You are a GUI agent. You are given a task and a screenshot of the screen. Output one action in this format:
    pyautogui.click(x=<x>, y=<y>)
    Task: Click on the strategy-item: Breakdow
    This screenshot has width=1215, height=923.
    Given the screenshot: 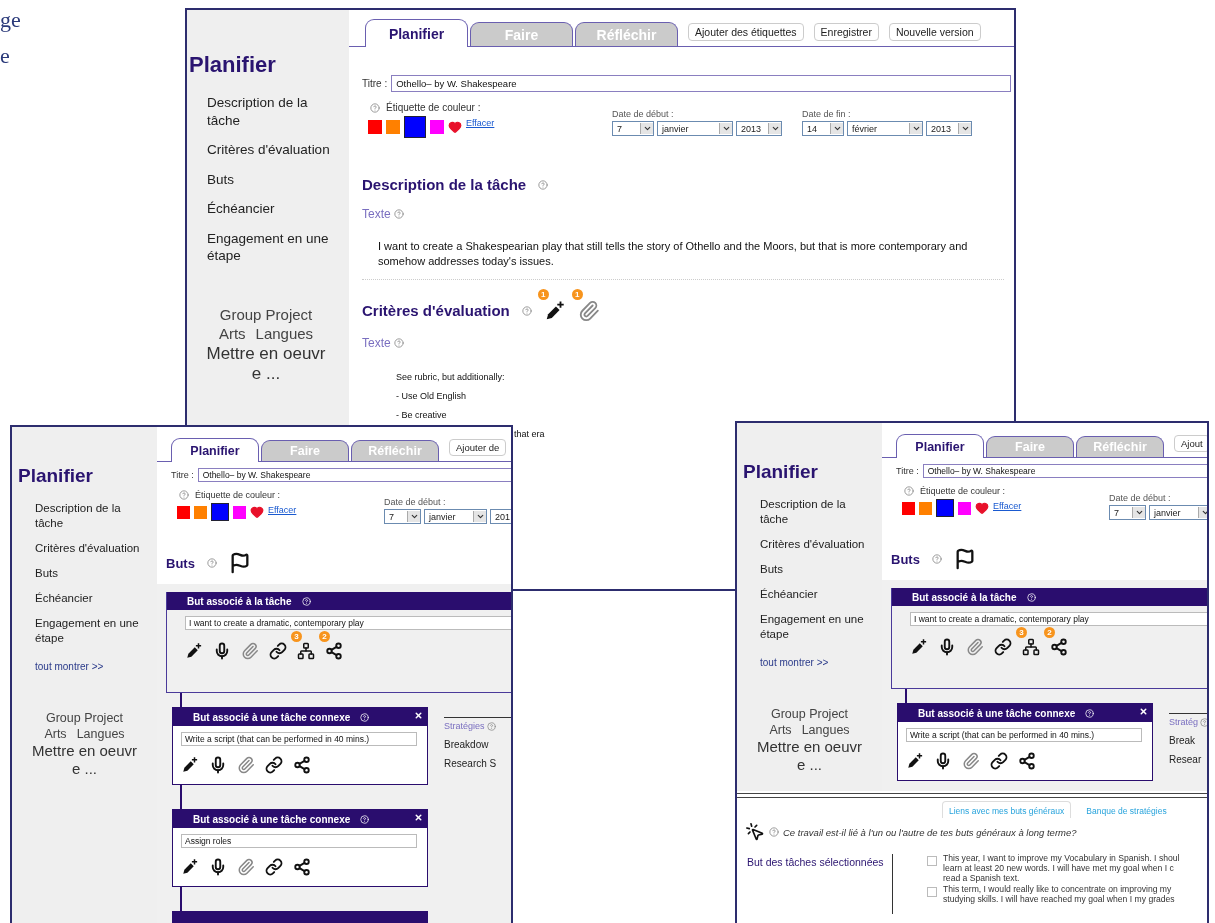 What is the action you would take?
    pyautogui.click(x=477, y=744)
    